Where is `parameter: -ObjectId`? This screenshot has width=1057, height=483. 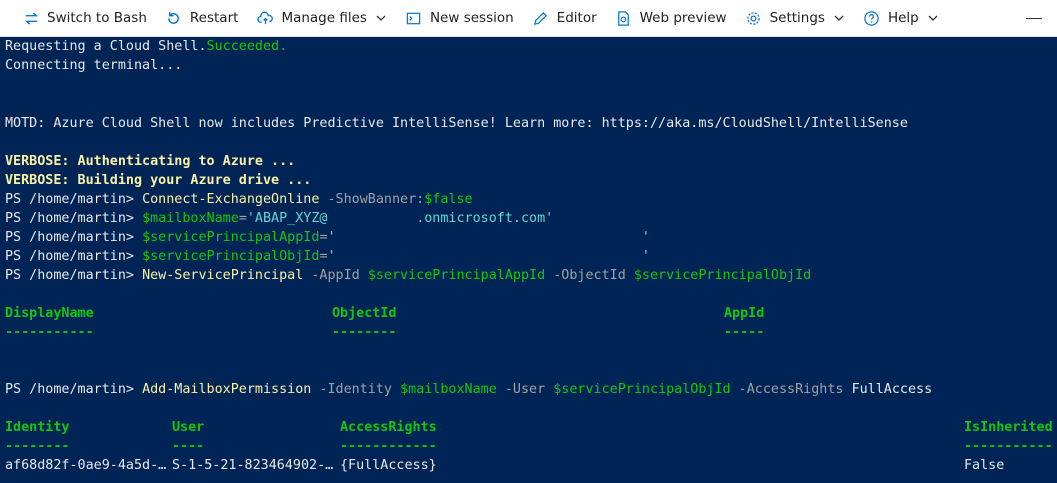 parameter: -ObjectId is located at coordinates (589, 275).